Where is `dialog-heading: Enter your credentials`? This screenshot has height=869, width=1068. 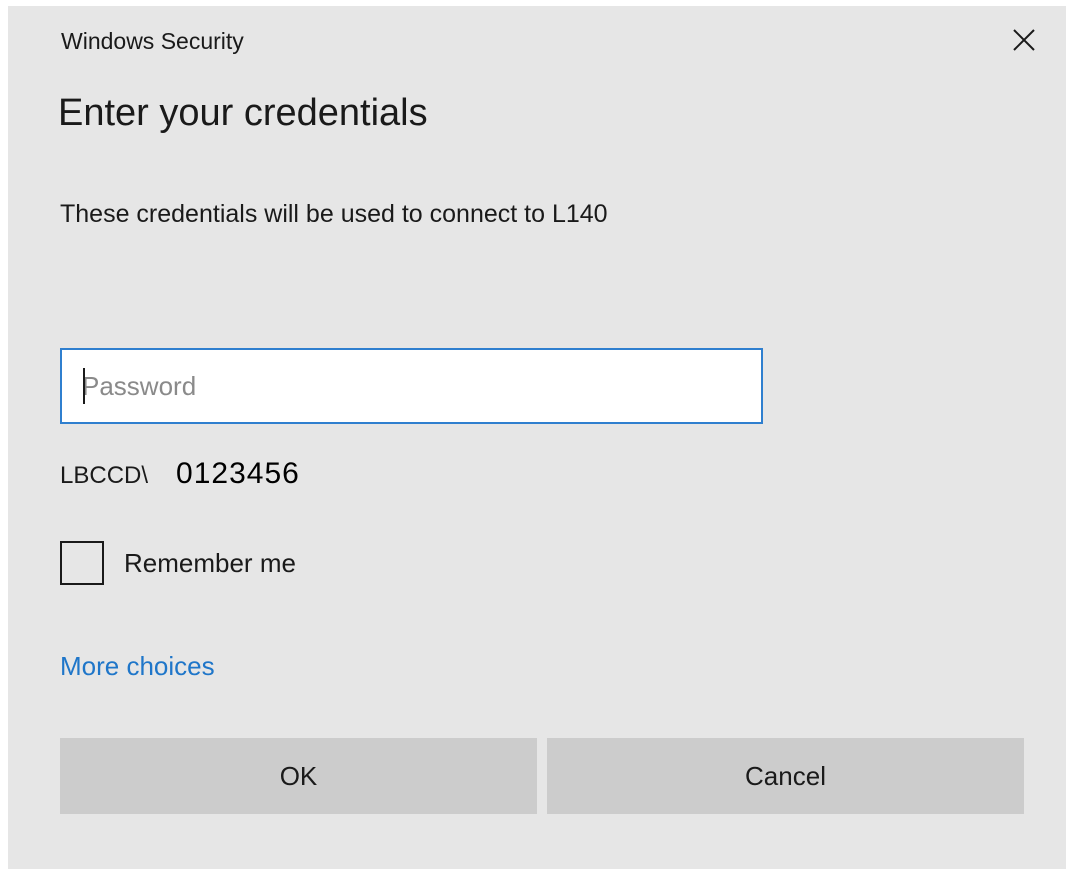 dialog-heading: Enter your credentials is located at coordinates (243, 113).